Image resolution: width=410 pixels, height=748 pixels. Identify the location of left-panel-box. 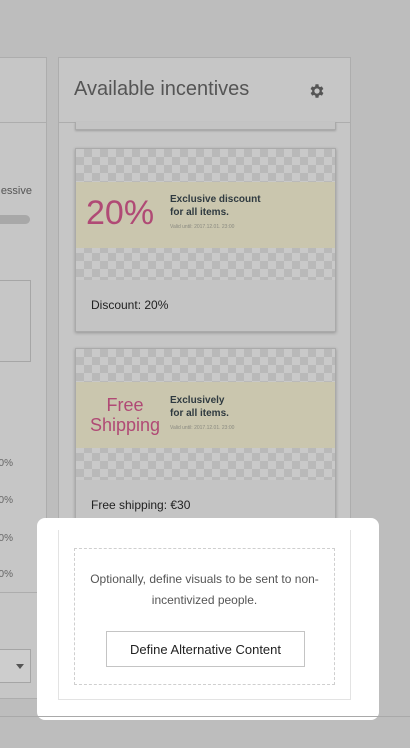
(15, 321).